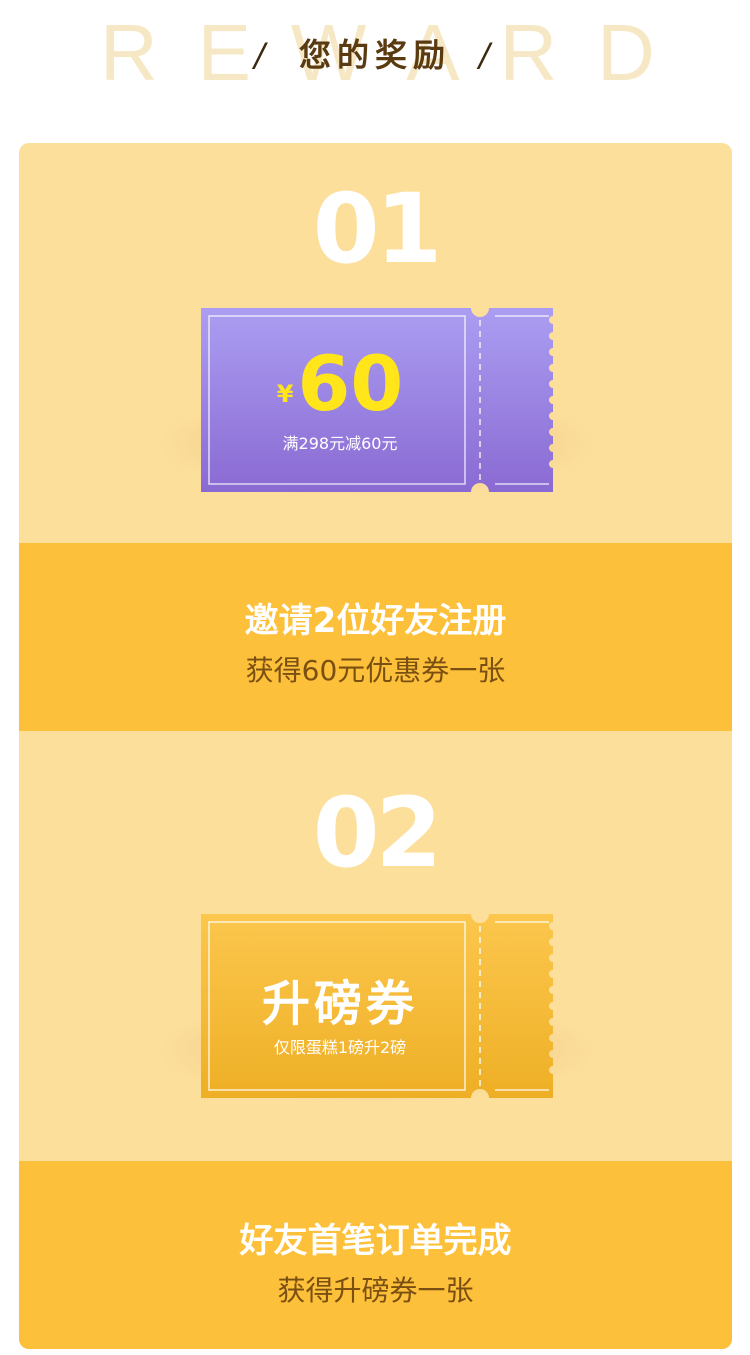 This screenshot has width=750, height=1355. I want to click on coupon-condition: 仅限蛋糕1磅升2磅, so click(340, 1047).